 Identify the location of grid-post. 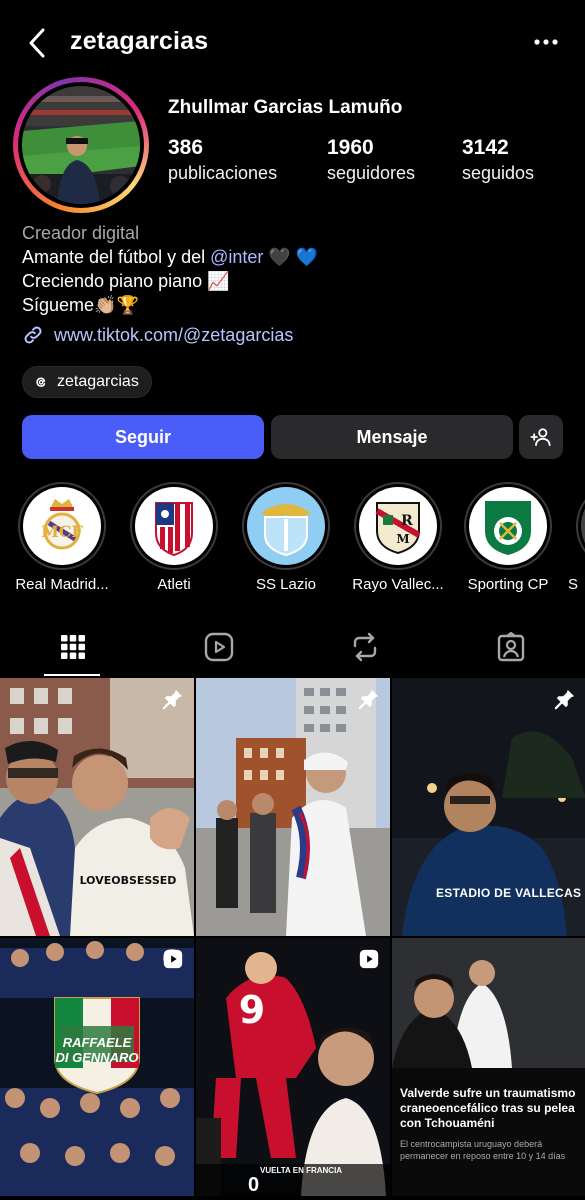
(293, 807).